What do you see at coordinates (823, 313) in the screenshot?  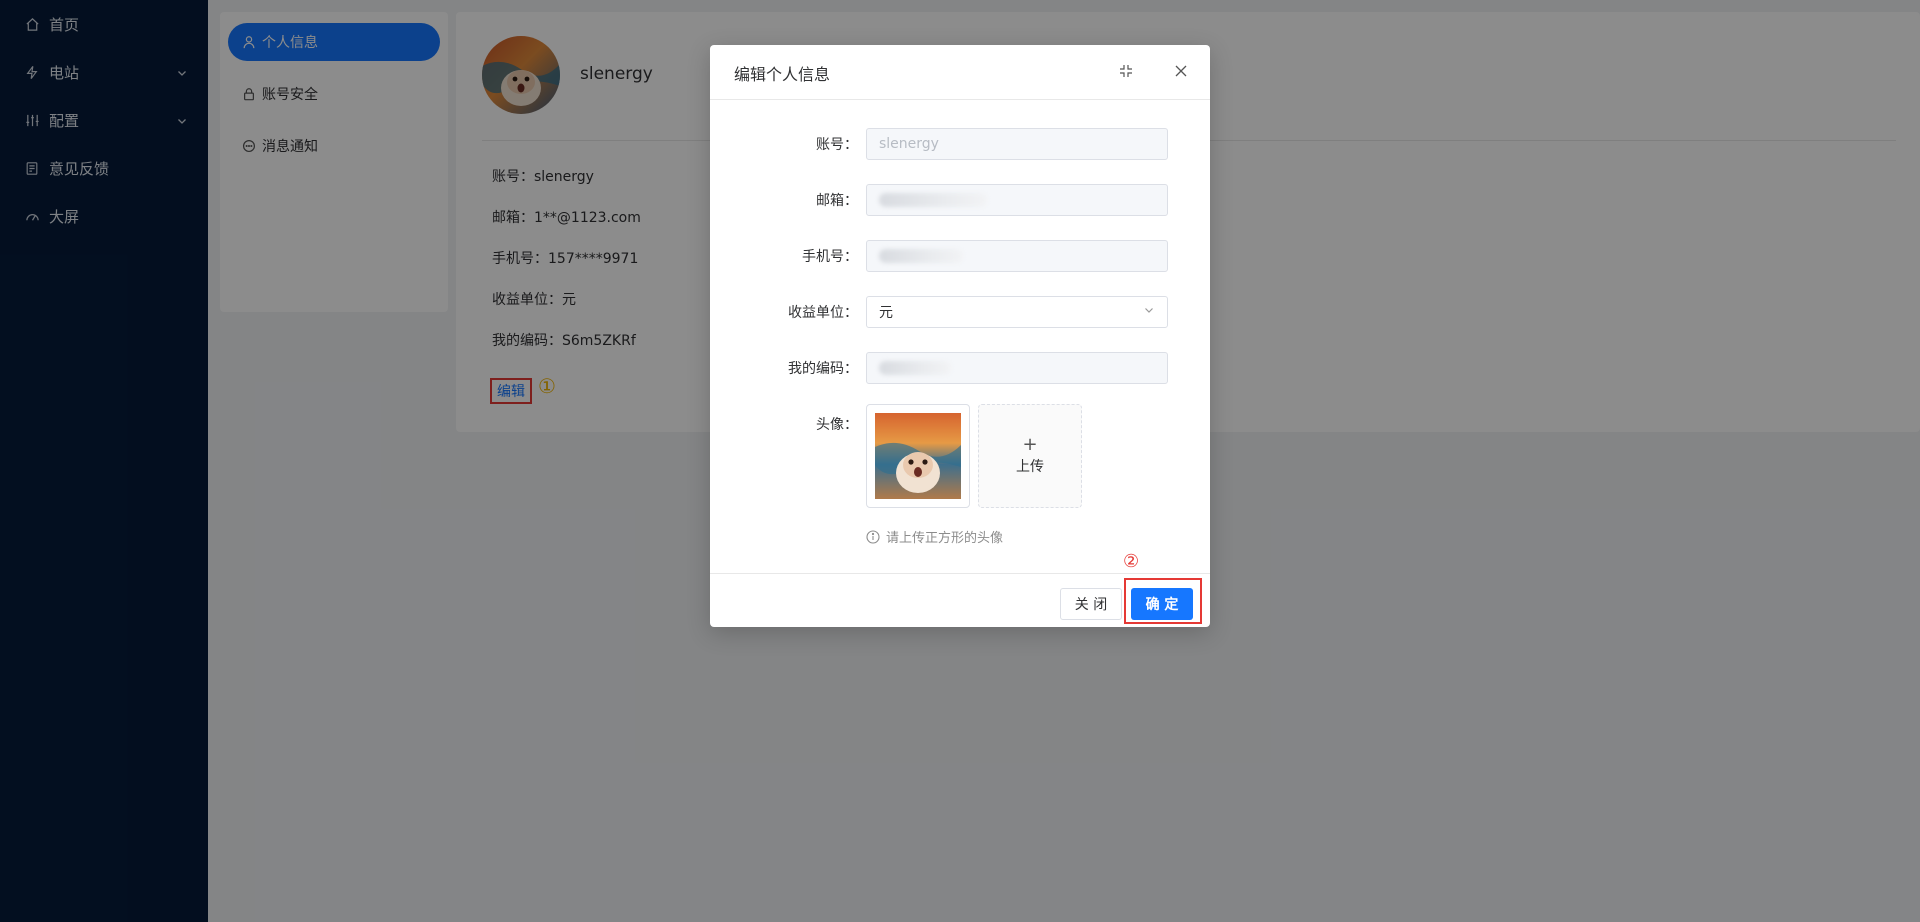 I see `income-unit-label: 收益单位：` at bounding box center [823, 313].